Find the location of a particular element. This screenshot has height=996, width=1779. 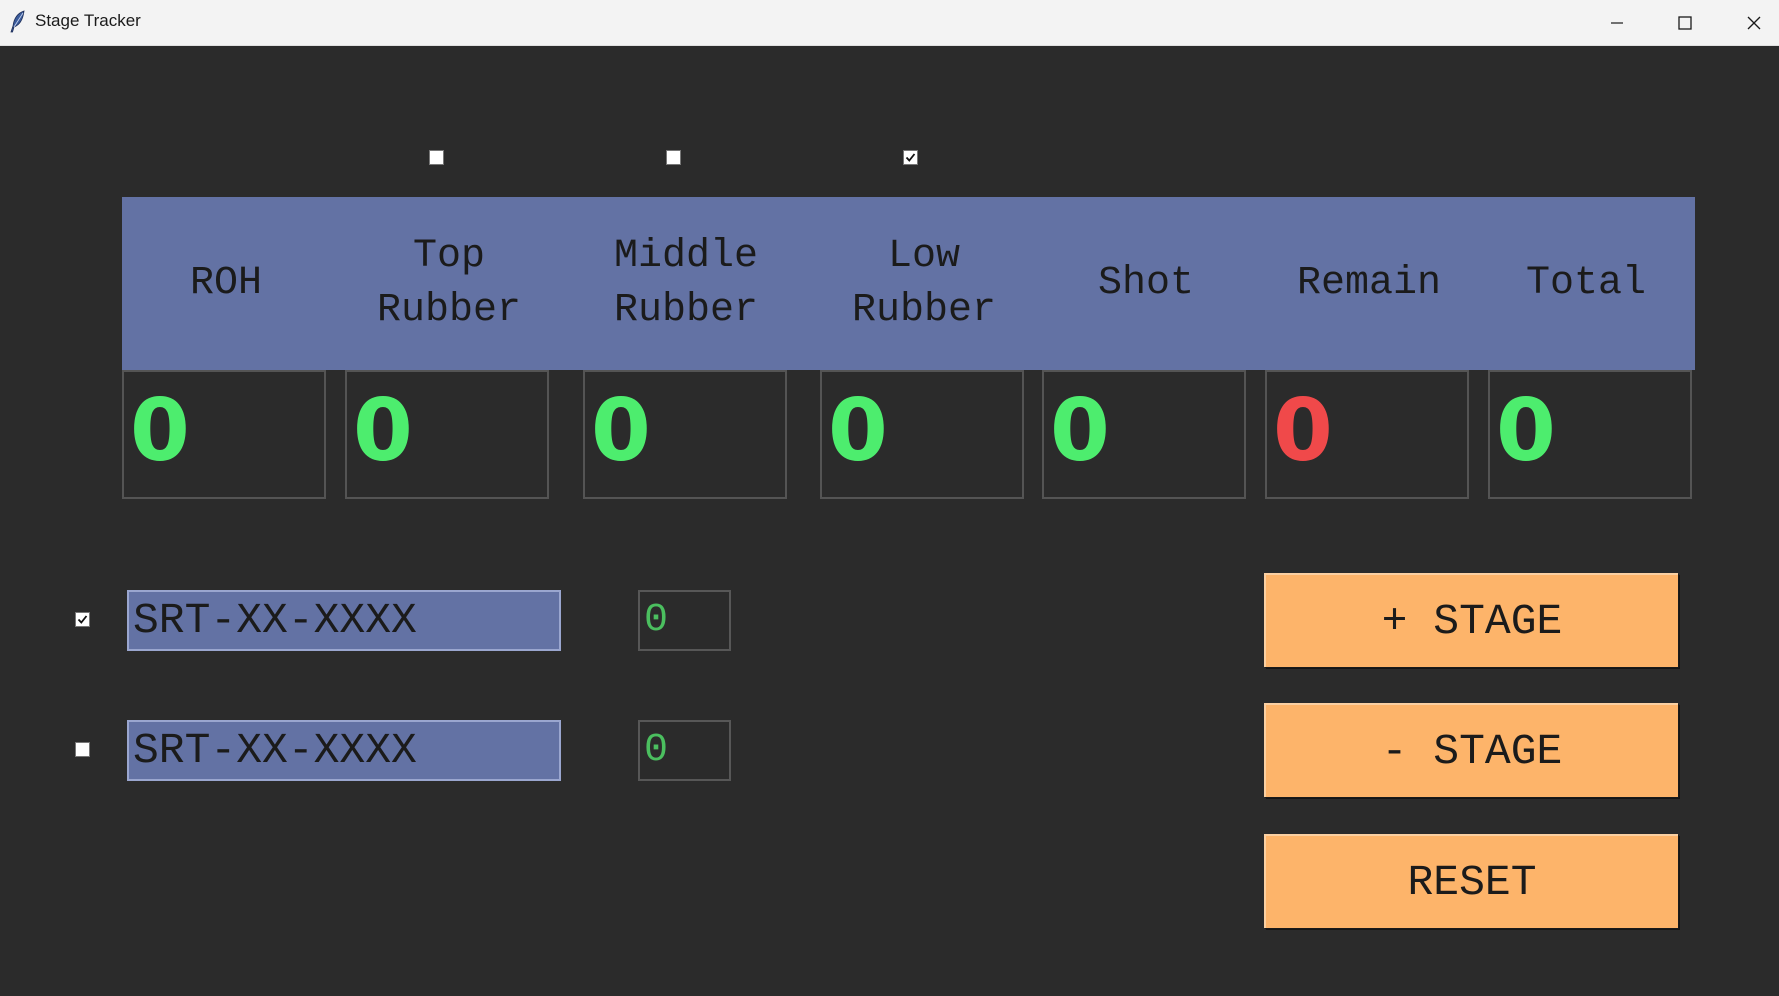

minimize-button is located at coordinates (1617, 22).